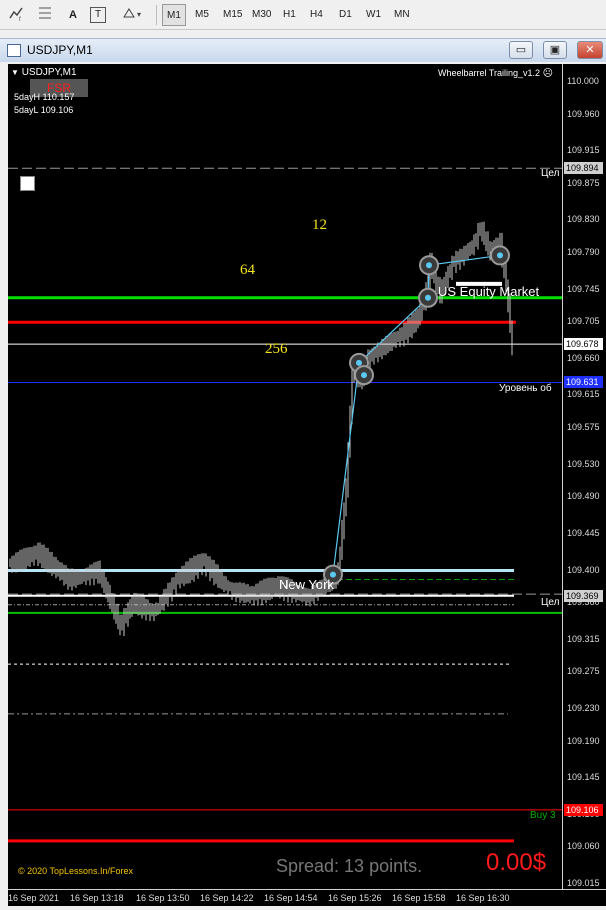 Image resolution: width=606 pixels, height=910 pixels. What do you see at coordinates (349, 866) in the screenshot?
I see `spread-label: Spread: 13 points.` at bounding box center [349, 866].